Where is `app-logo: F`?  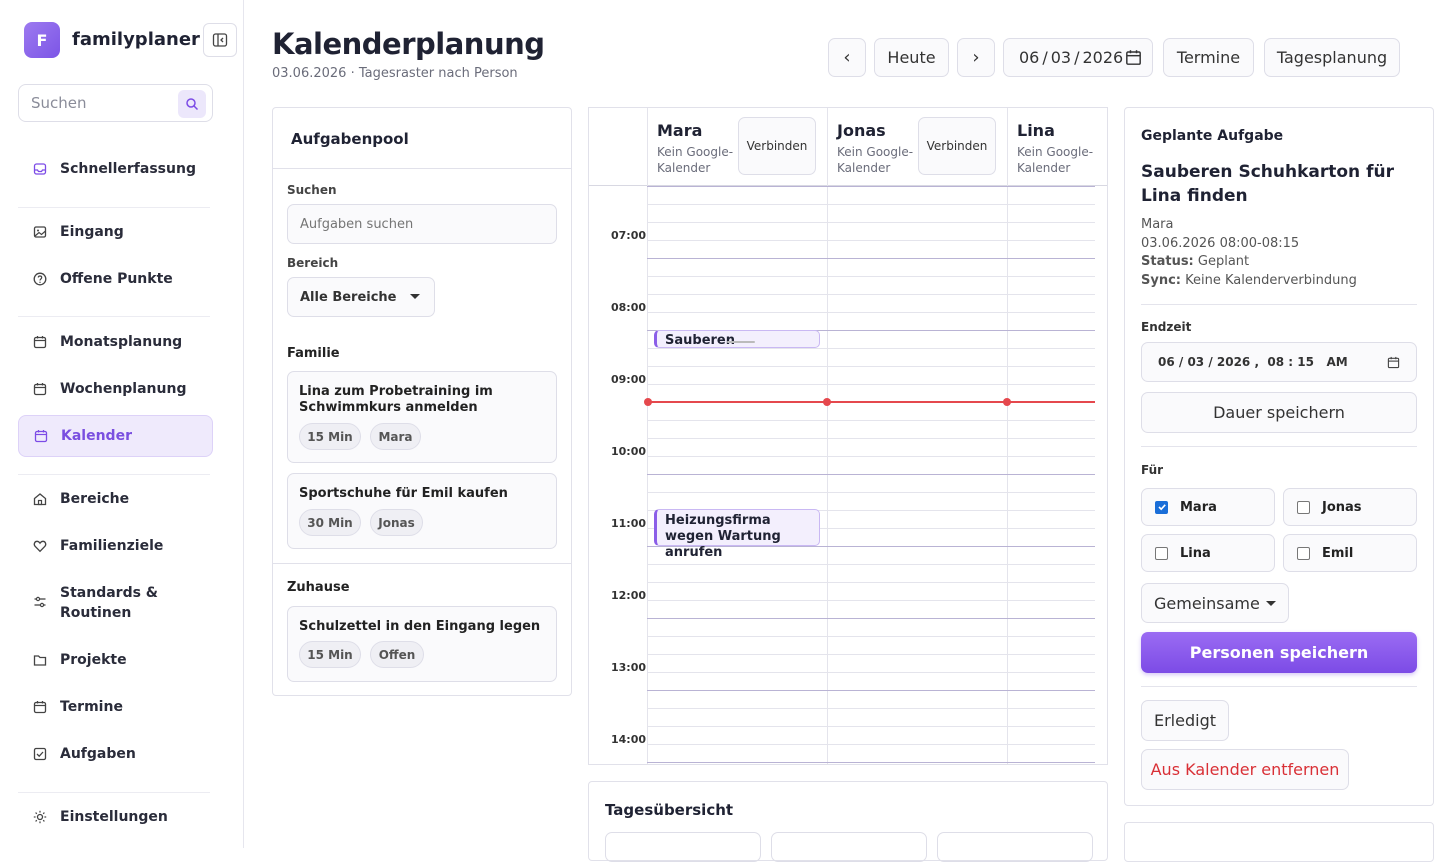 app-logo: F is located at coordinates (42, 40).